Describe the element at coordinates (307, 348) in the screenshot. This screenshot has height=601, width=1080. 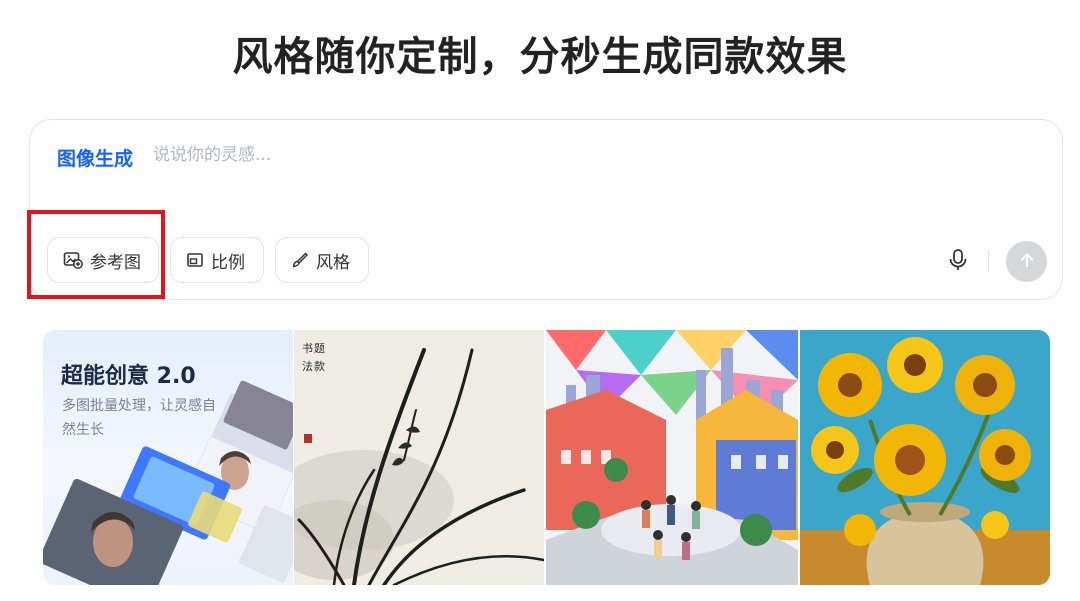
I see `svg-text: 书` at that location.